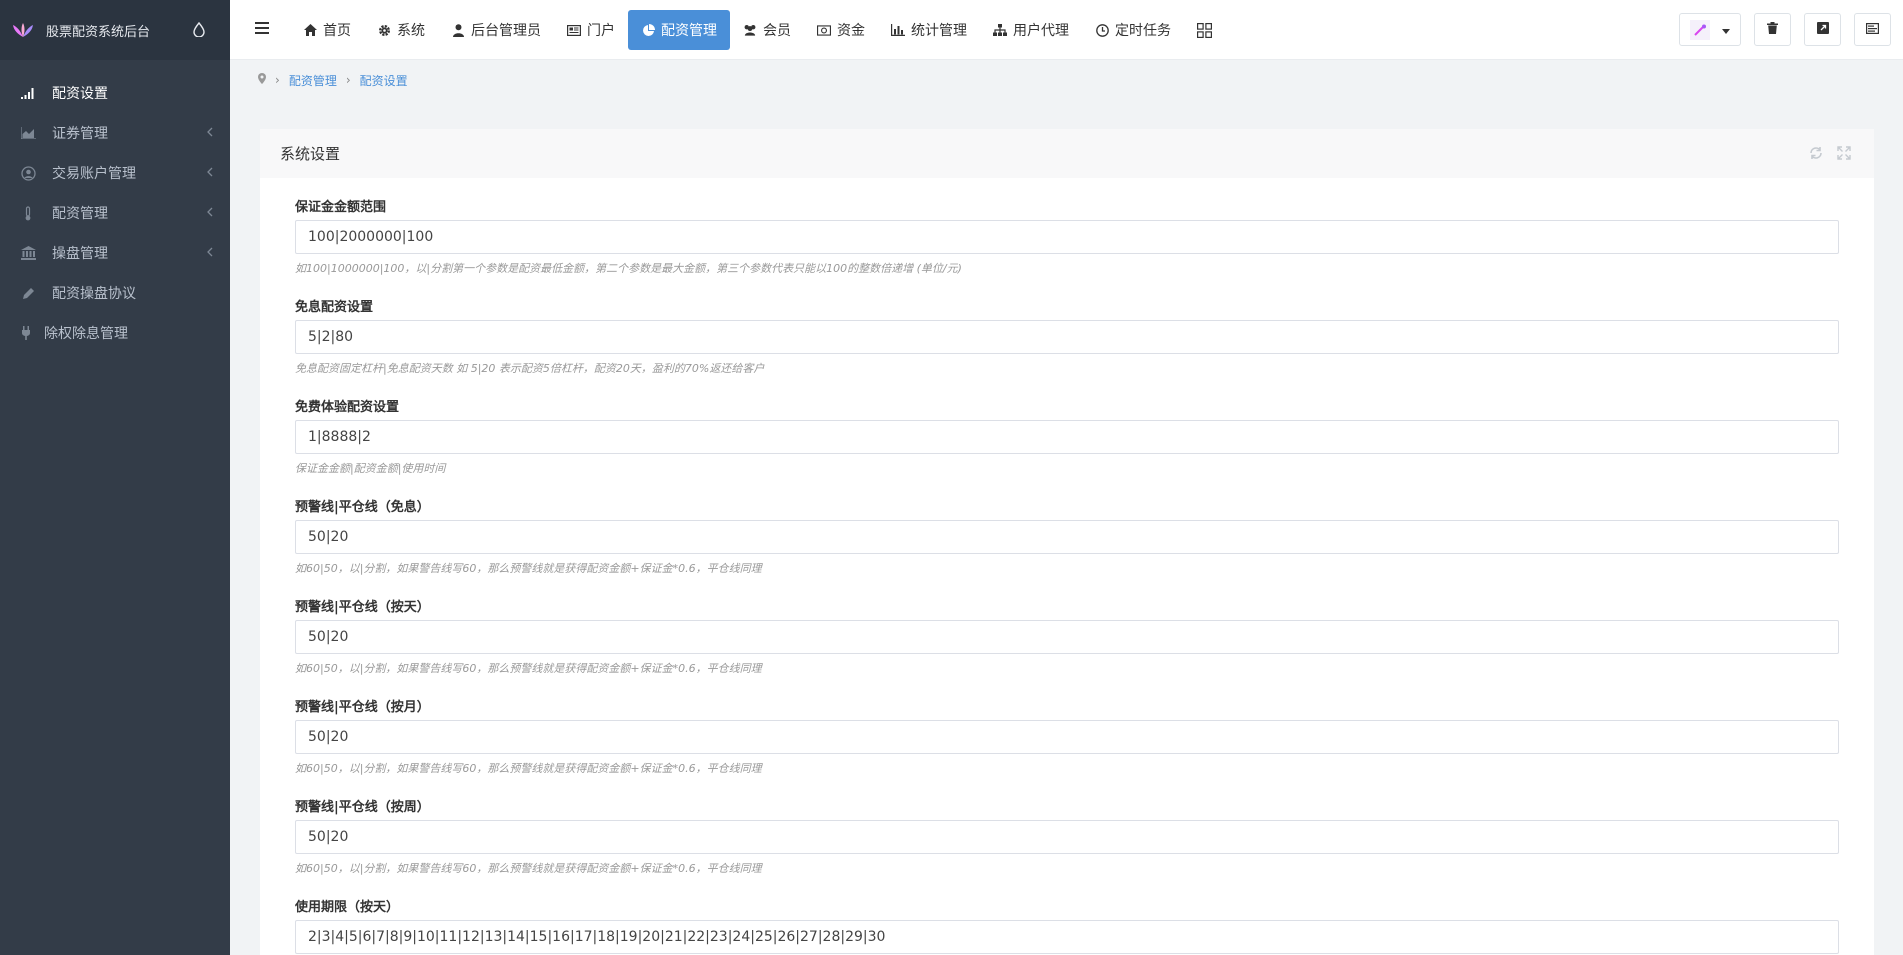  I want to click on top-navbar: 首页 系统 后台管理员 门户 配资管理 会员 资金 统计管理 用户代理 定时任务, so click(1066, 30).